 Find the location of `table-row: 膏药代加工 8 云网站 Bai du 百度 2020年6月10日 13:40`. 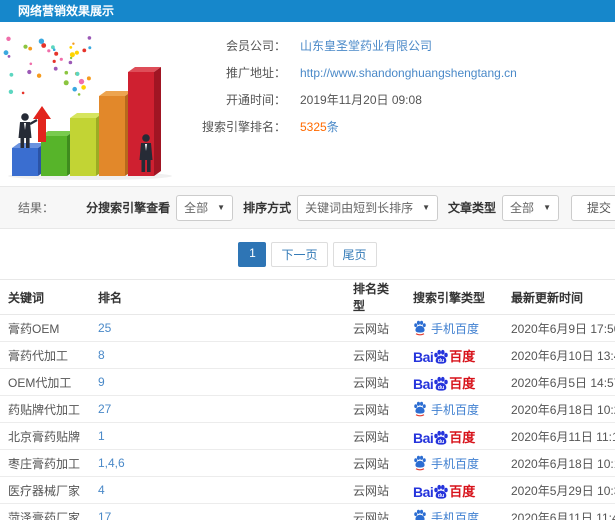

table-row: 膏药代加工 8 云网站 Bai du 百度 2020年6月10日 13:40 is located at coordinates (307, 355).